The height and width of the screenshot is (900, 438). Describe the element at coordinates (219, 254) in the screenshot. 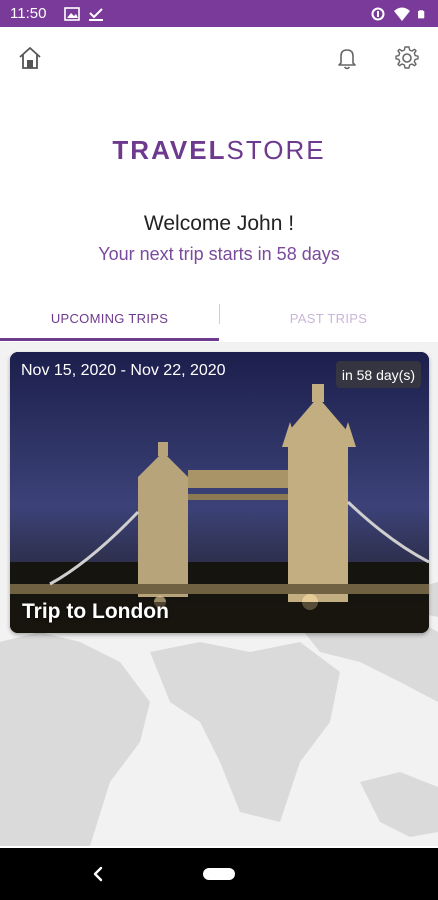

I see `next-trip-text: Your next trip starts in 58 days` at that location.